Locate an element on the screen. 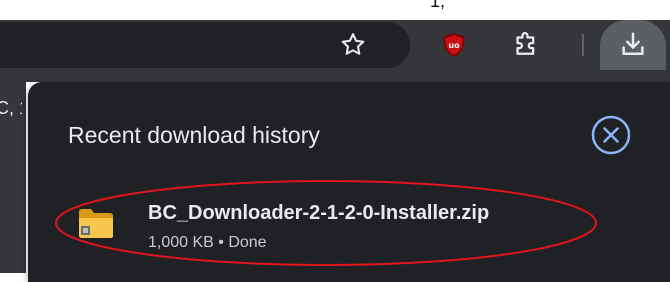 The height and width of the screenshot is (282, 670). toolbar-separator is located at coordinates (583, 45).